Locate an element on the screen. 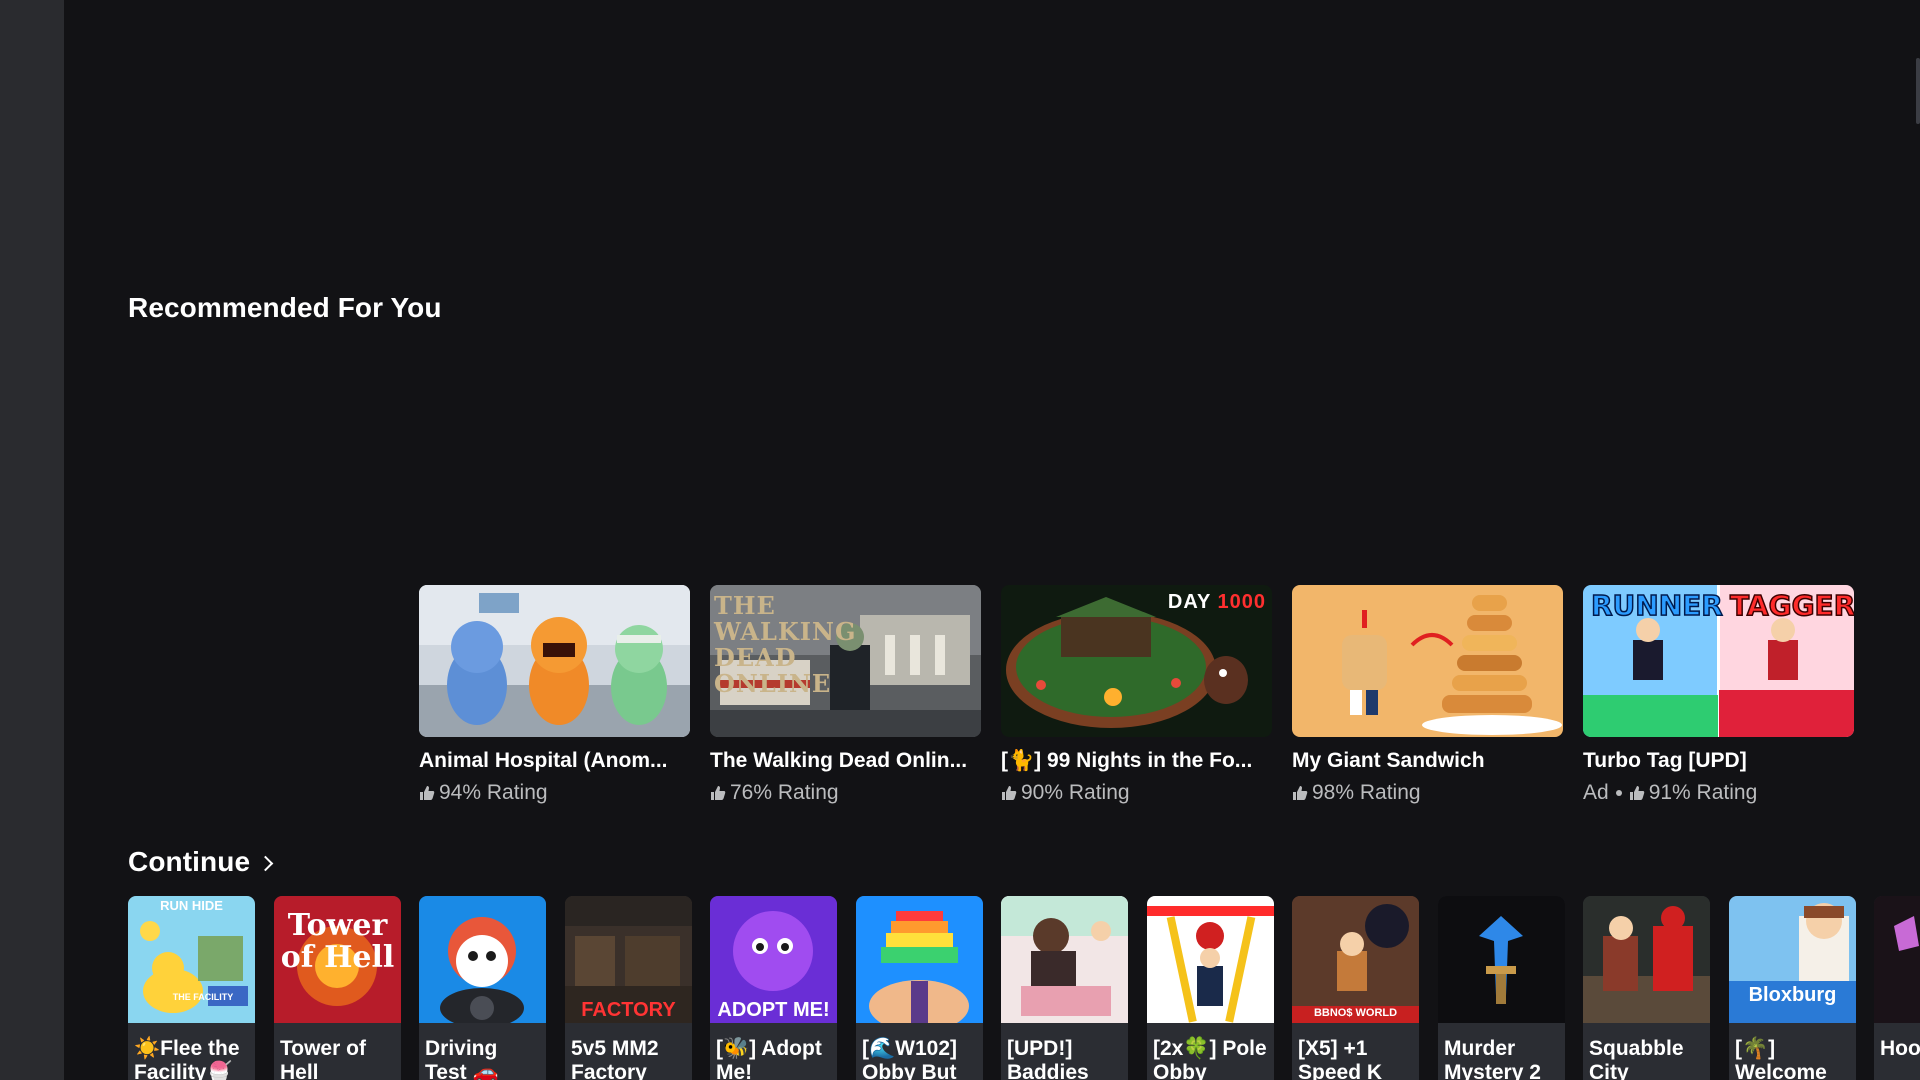  continue-card: ADOPT ME! [🐝] Adopt Me! is located at coordinates (773, 988).